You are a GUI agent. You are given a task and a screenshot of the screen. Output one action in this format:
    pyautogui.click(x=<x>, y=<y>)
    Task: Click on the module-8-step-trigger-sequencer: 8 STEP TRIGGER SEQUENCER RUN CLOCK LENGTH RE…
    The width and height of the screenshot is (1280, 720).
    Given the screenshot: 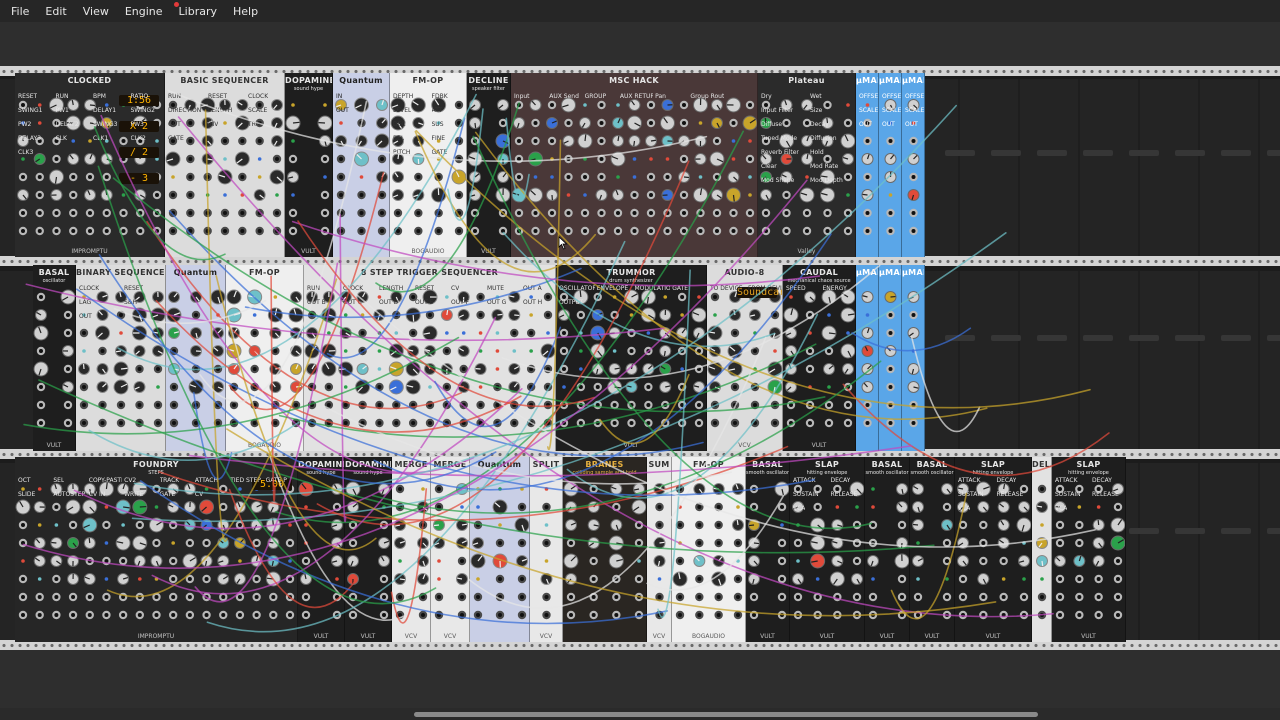 What is the action you would take?
    pyautogui.click(x=430, y=358)
    